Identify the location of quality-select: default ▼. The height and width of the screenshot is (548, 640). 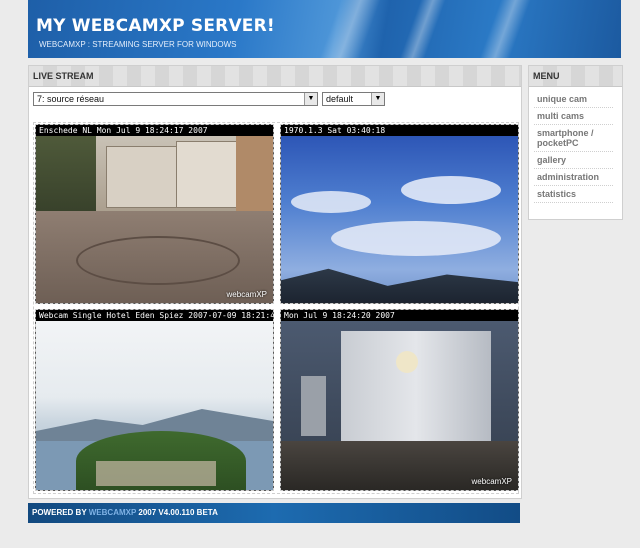
(353, 99).